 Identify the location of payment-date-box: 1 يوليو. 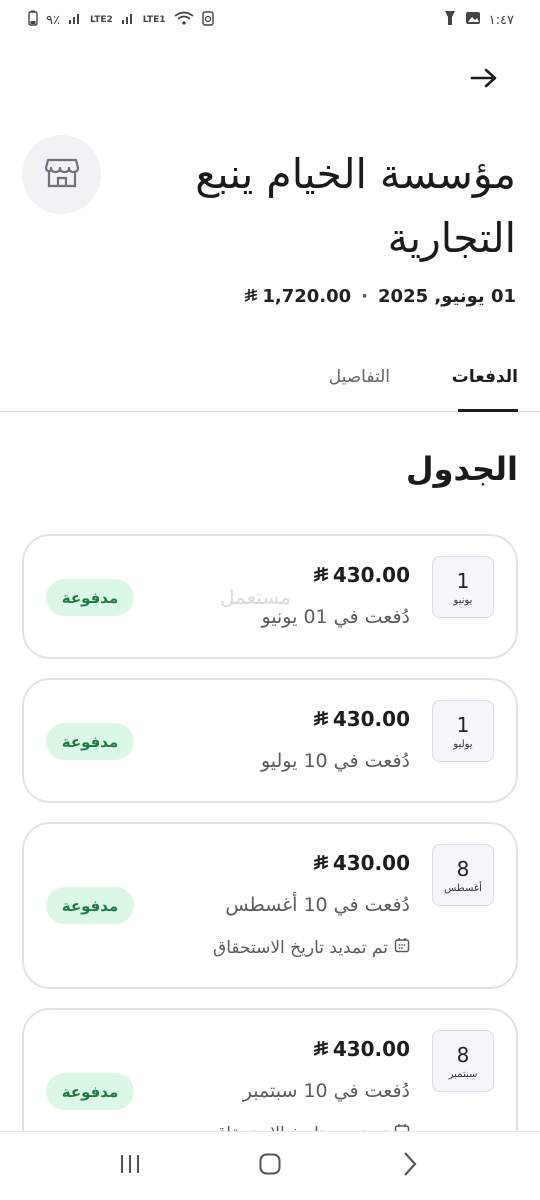
(463, 731).